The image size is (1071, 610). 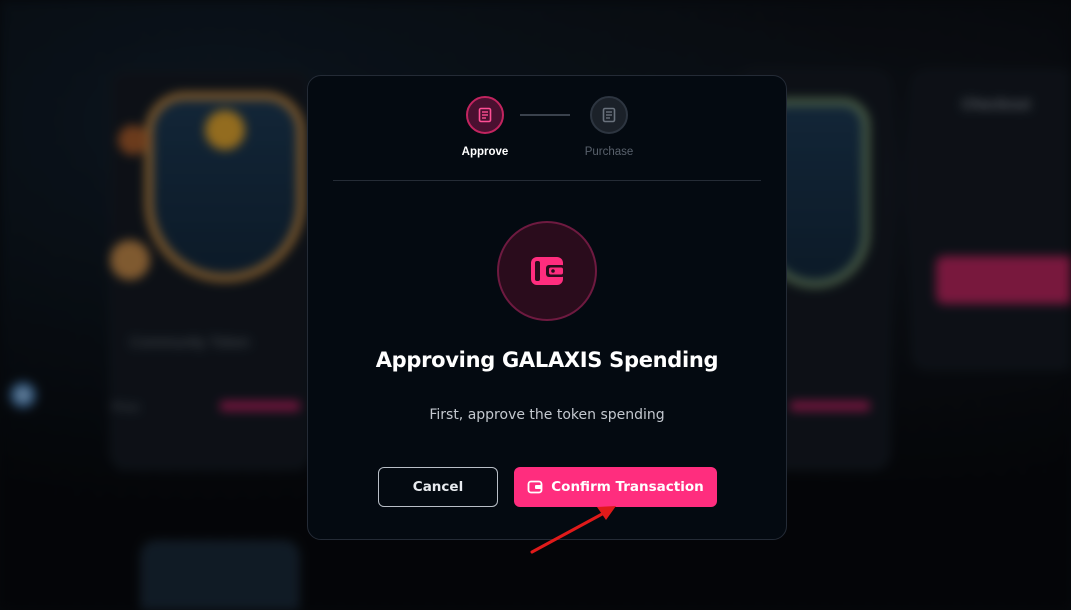 I want to click on step-purchase-label: Purchase, so click(x=609, y=152).